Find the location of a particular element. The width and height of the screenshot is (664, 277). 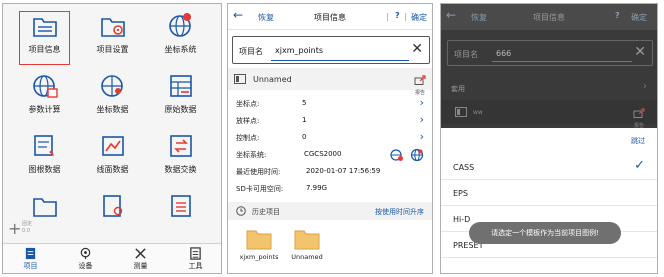

info-row-stakeout-points: 放样点: 1 › is located at coordinates (330, 121).